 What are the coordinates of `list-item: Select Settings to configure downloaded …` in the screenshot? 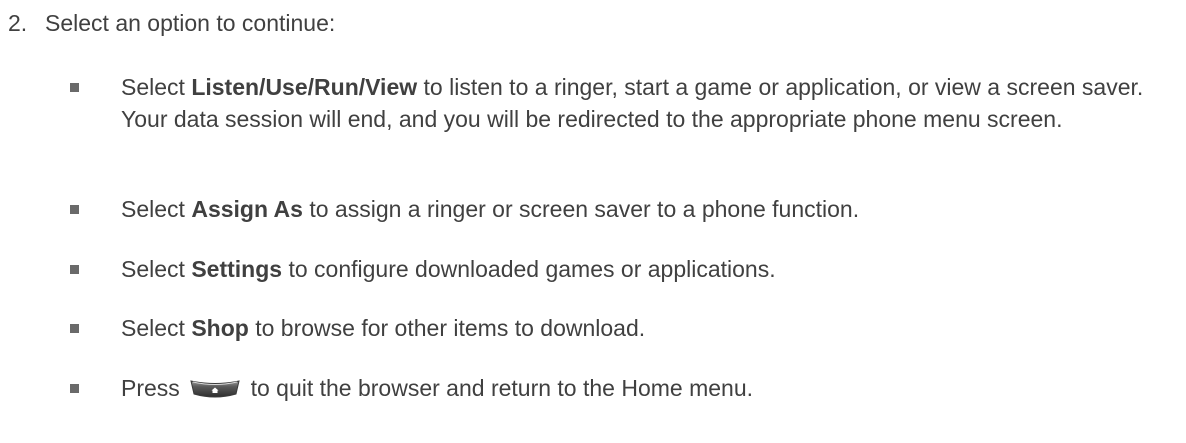 It's located at (651, 269).